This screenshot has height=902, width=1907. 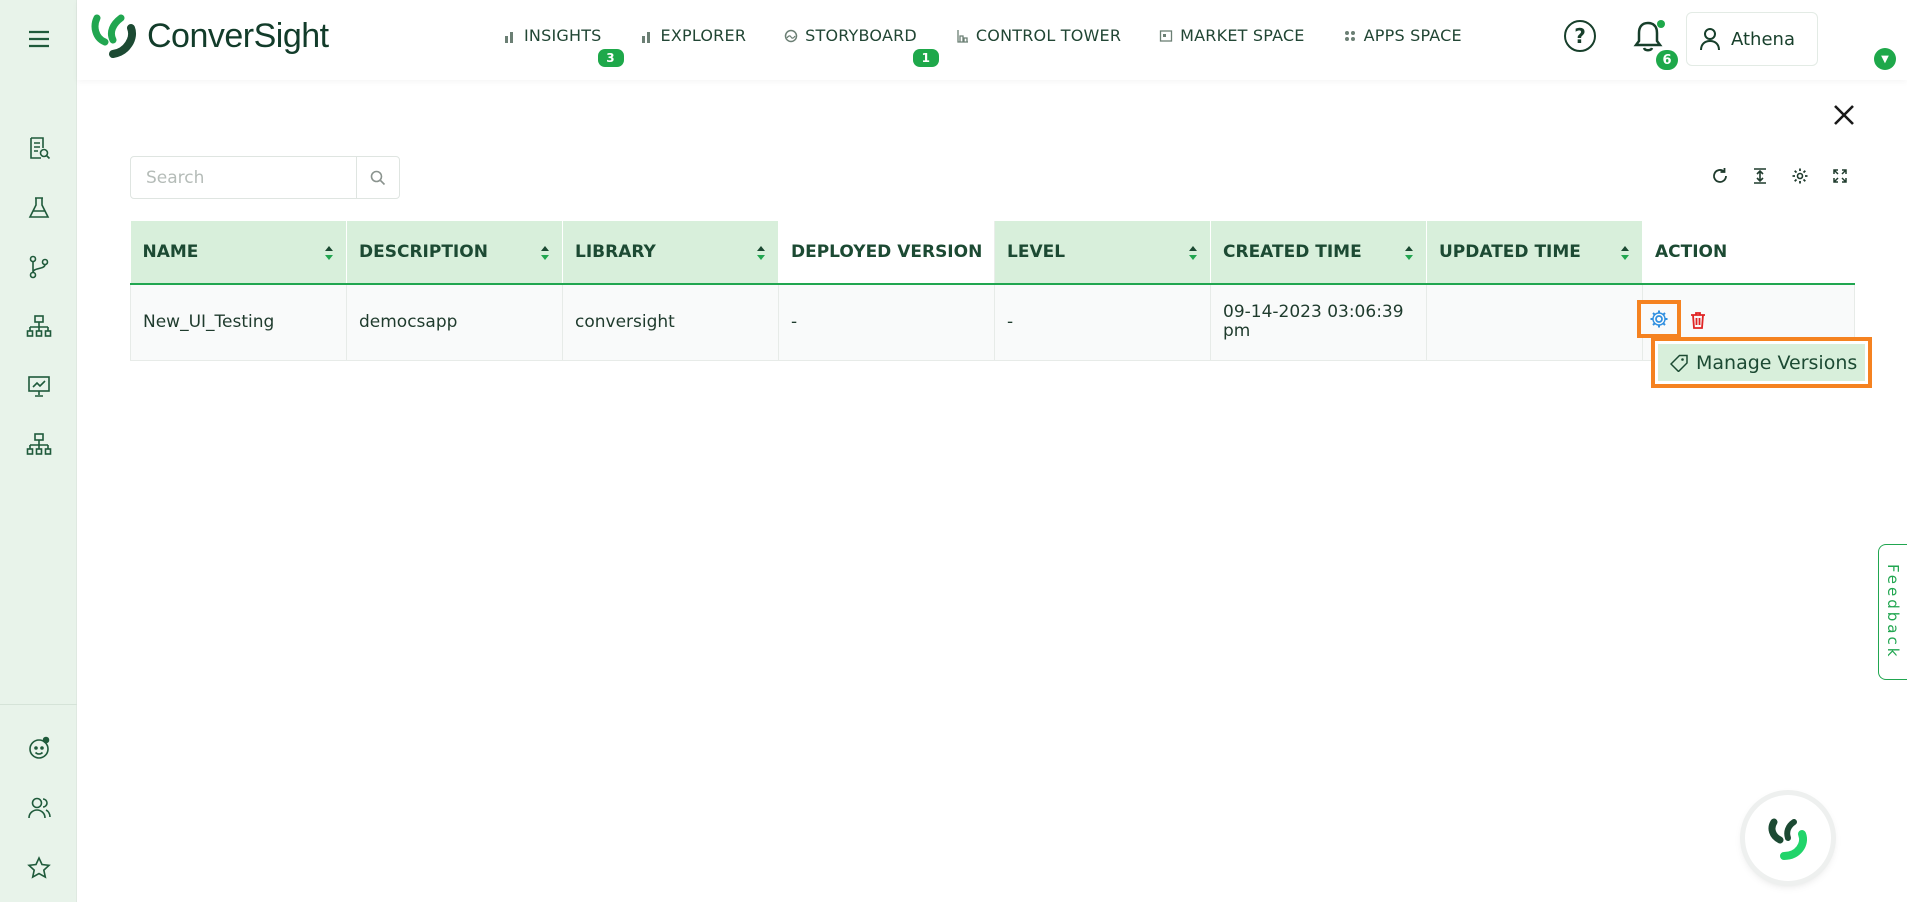 I want to click on apps-space-icon, so click(x=1349, y=35).